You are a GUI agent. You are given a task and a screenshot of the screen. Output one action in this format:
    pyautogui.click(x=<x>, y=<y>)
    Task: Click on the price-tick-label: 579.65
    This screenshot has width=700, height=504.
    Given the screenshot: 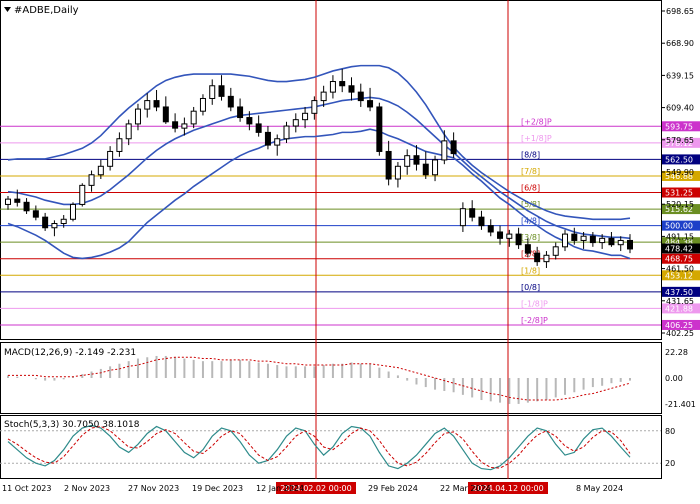 What is the action you would take?
    pyautogui.click(x=680, y=140)
    